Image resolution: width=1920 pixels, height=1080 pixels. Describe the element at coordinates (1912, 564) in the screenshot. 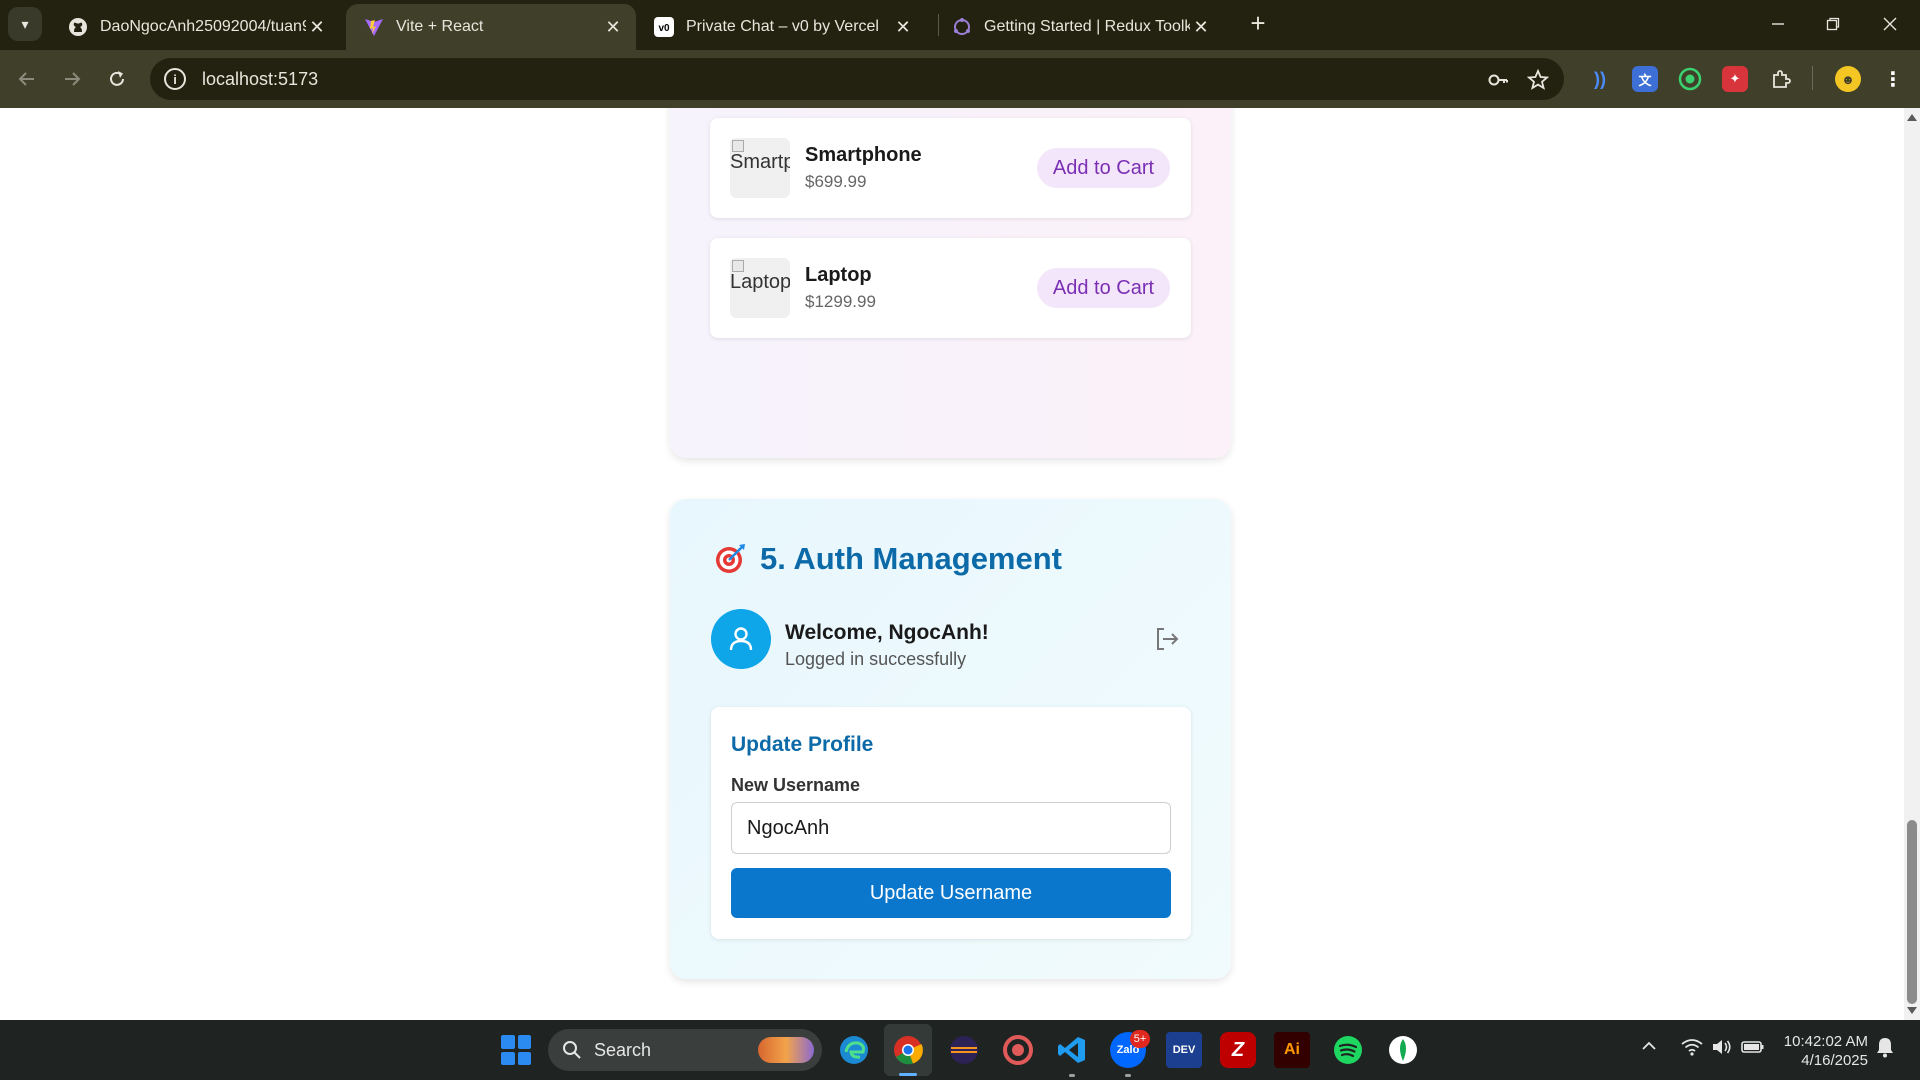

I see `page-scrollbar` at that location.